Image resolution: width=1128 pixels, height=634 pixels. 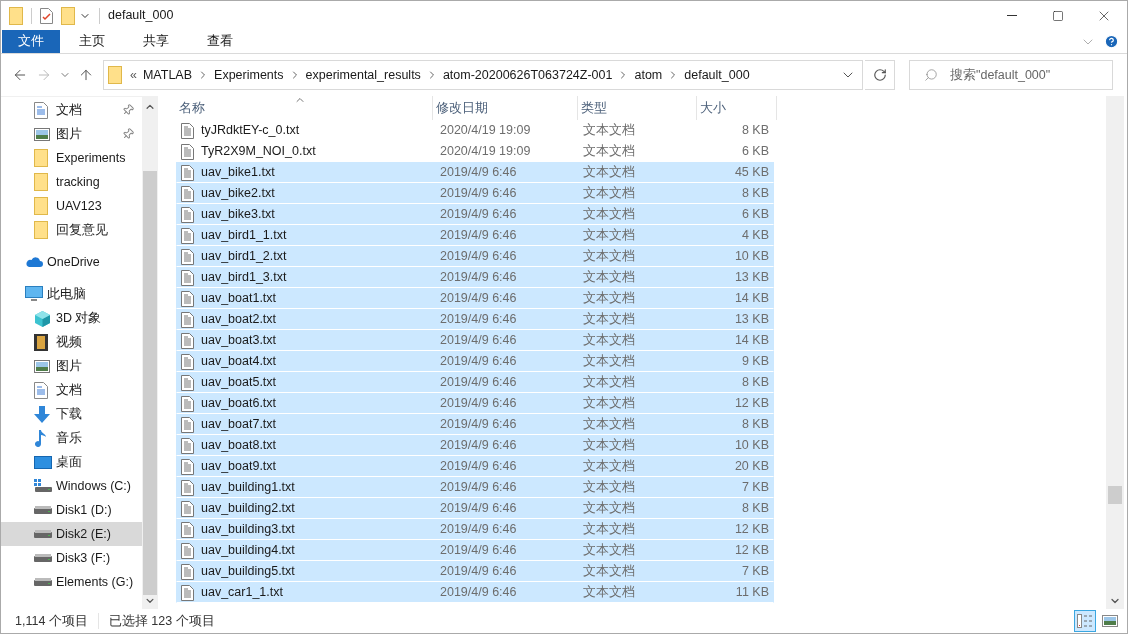 What do you see at coordinates (475, 403) in the screenshot?
I see `file-row: uav_boat6.txt 2019/4/9 6:46 文本文档 12 KB` at bounding box center [475, 403].